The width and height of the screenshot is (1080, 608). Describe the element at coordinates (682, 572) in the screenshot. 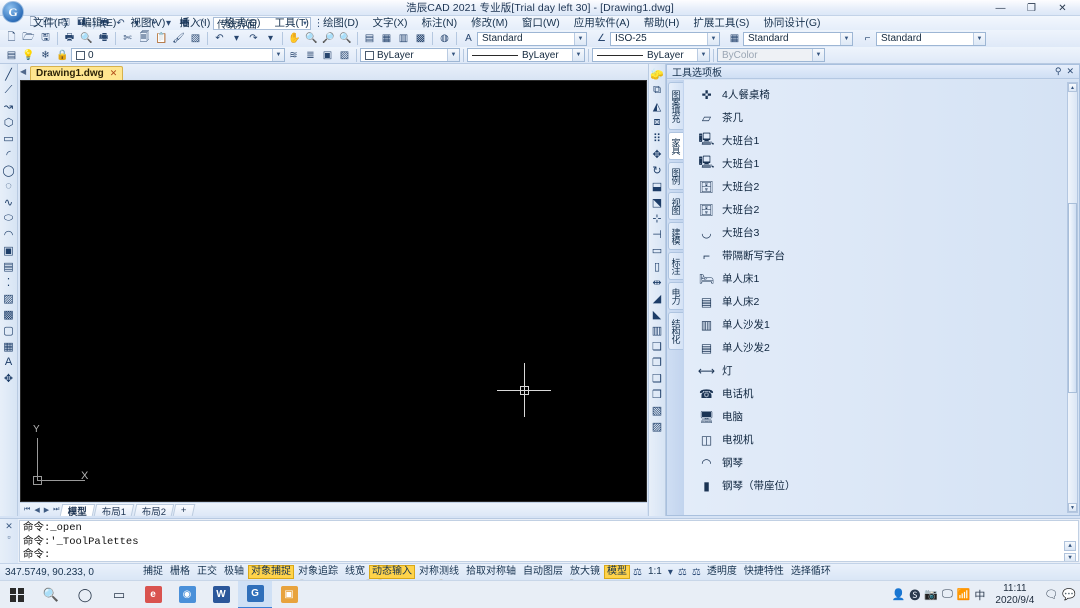

I see `annotation-visibility-icon: ⚖` at that location.